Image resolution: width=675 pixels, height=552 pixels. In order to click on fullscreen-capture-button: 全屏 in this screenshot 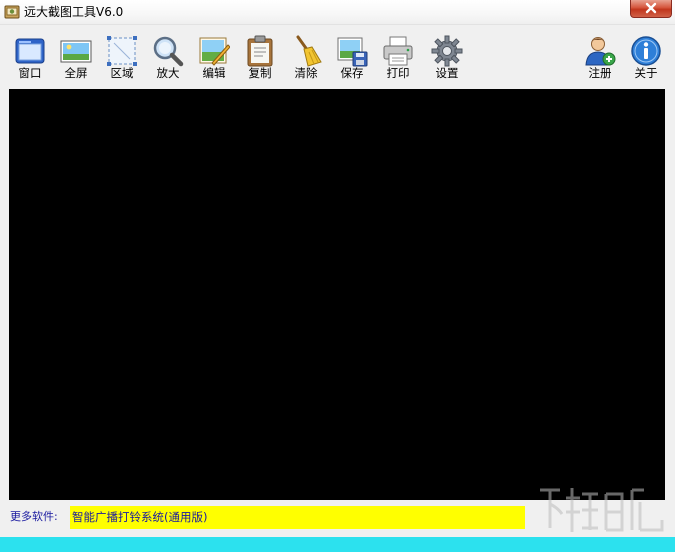, I will do `click(76, 59)`.